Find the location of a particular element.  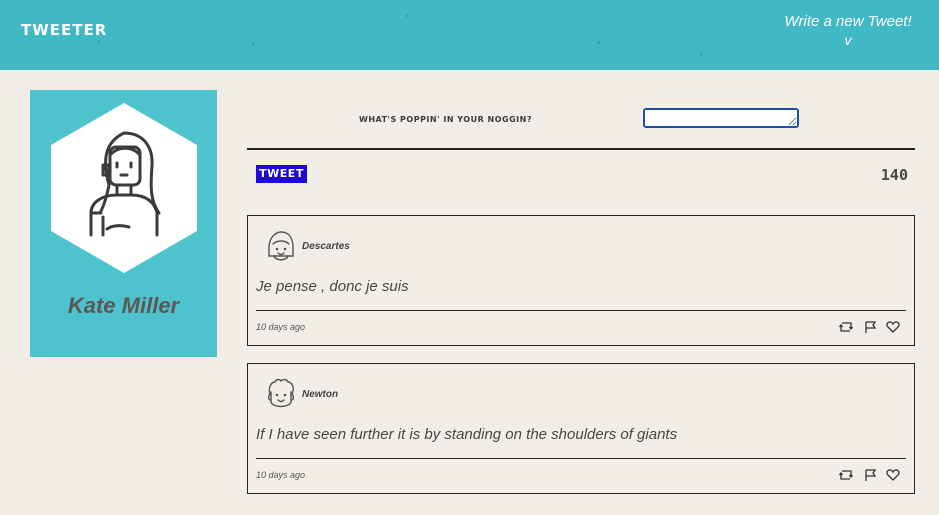

char-counter: 140 is located at coordinates (894, 175).